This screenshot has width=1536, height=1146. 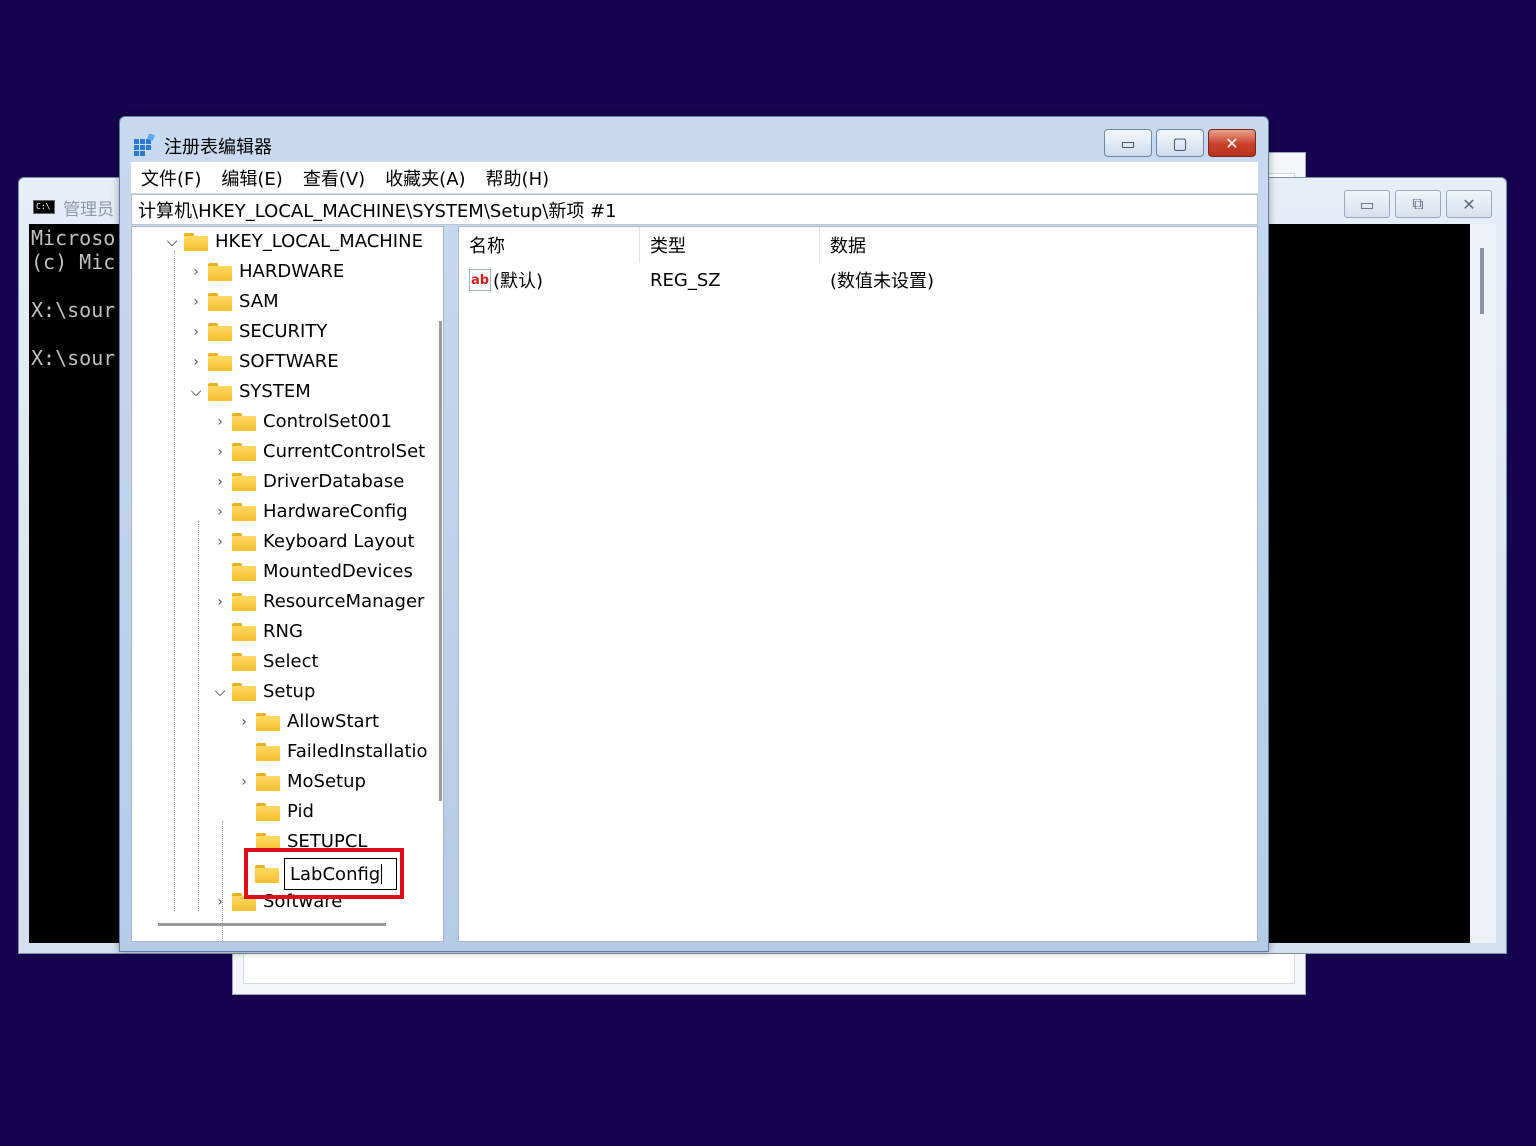 What do you see at coordinates (694, 139) in the screenshot?
I see `titlebar: 注册表编辑器 ▭ ▢ ✕` at bounding box center [694, 139].